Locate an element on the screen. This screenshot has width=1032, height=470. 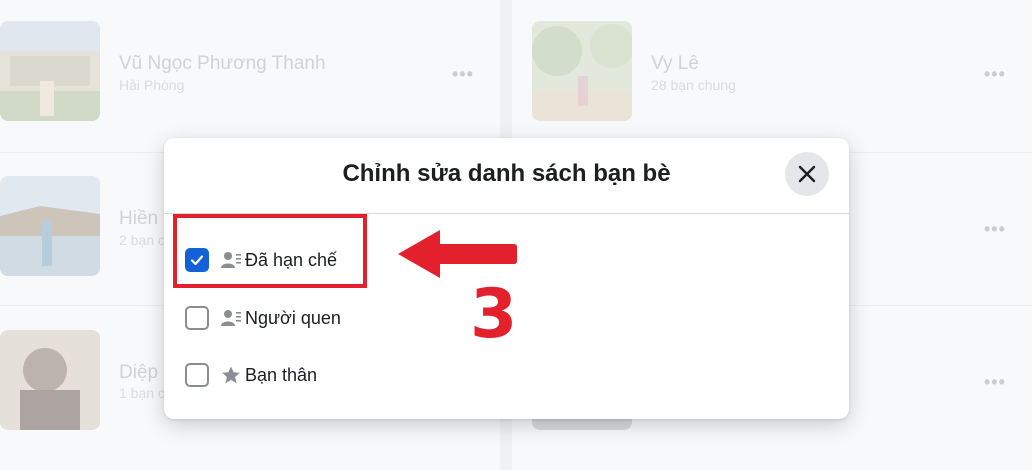
acquaintance-person-icon is located at coordinates (231, 318).